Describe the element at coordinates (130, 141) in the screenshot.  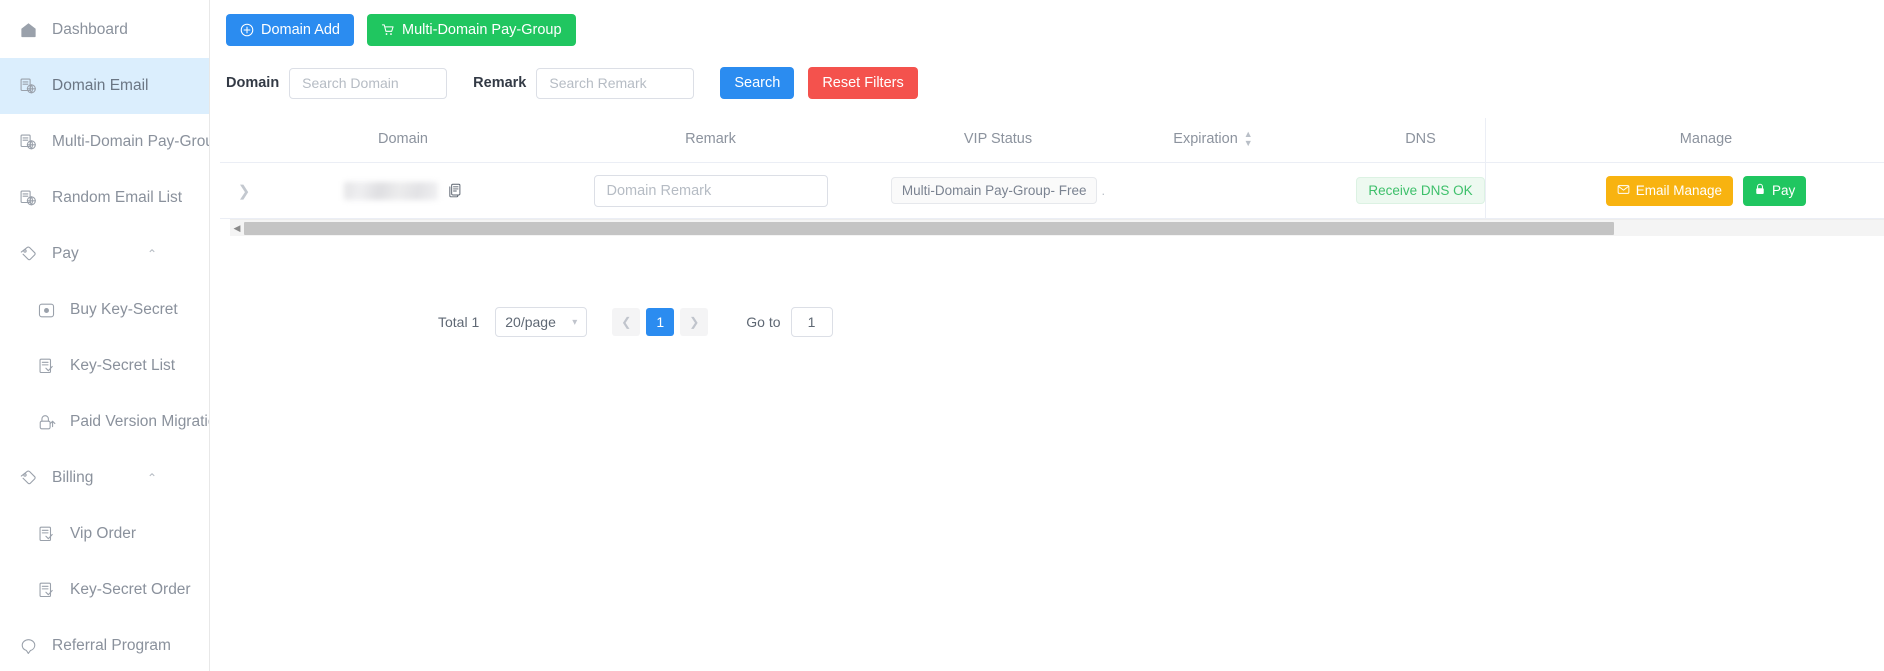
I see `sidebar-item-label: Multi-Domain Pay-Group` at that location.